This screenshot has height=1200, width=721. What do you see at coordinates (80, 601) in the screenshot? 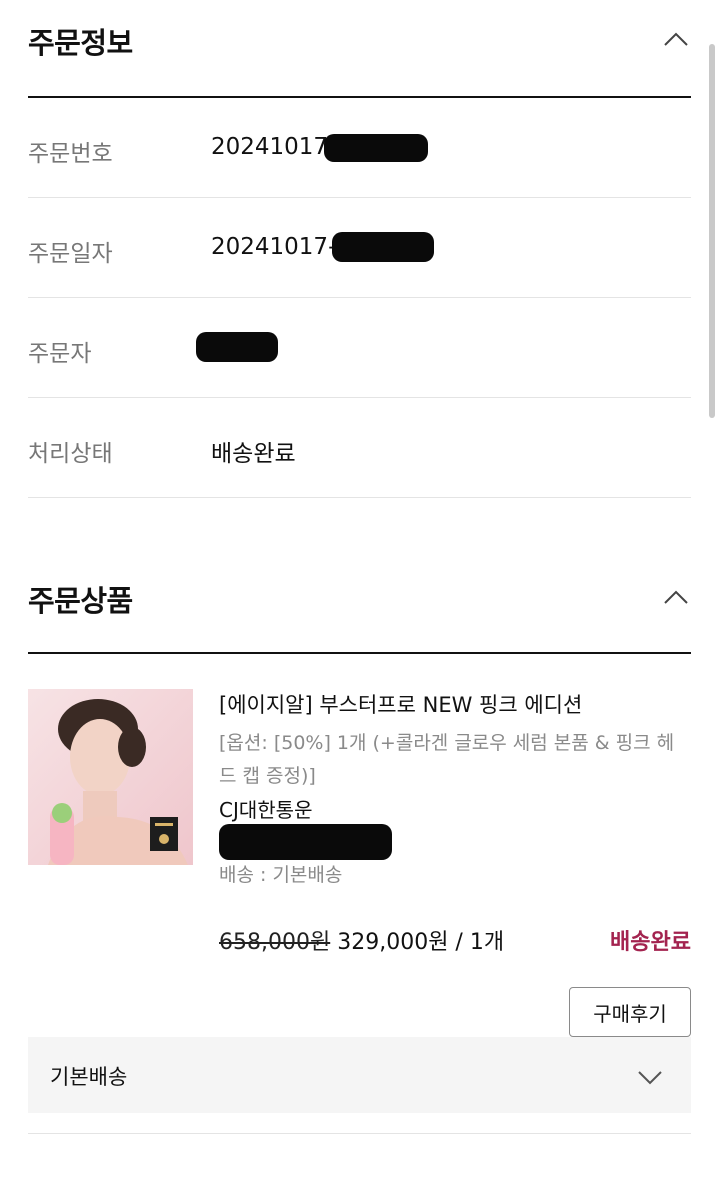
I see `order-items-title: 주문상품` at bounding box center [80, 601].